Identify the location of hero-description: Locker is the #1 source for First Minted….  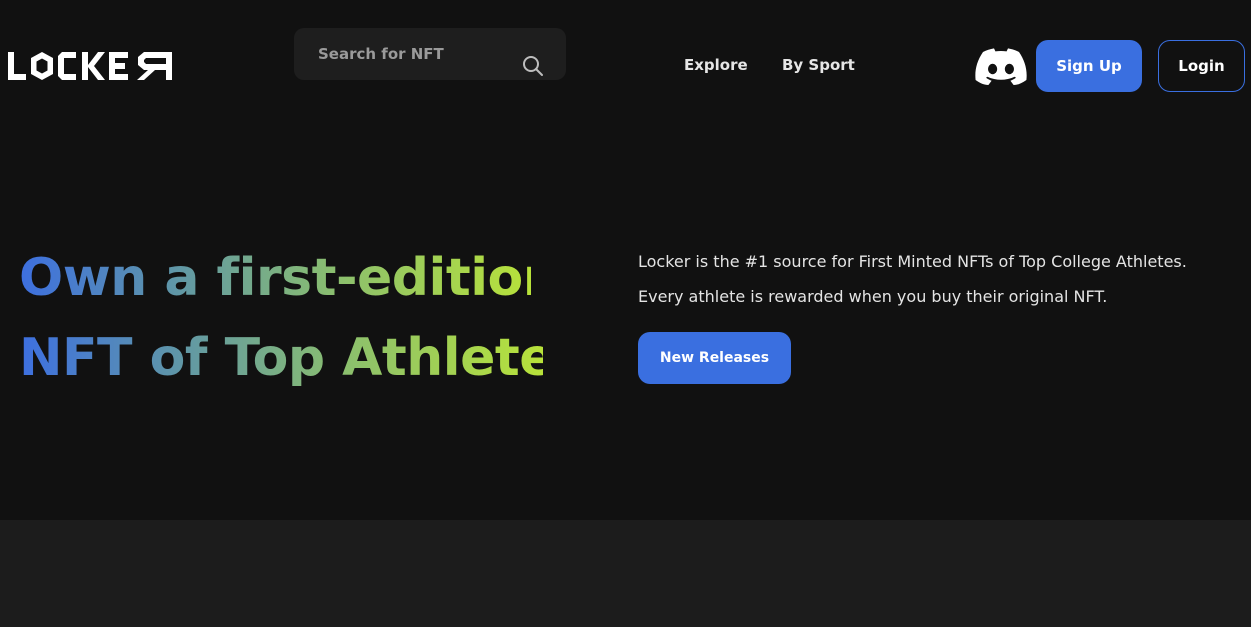
(938, 279).